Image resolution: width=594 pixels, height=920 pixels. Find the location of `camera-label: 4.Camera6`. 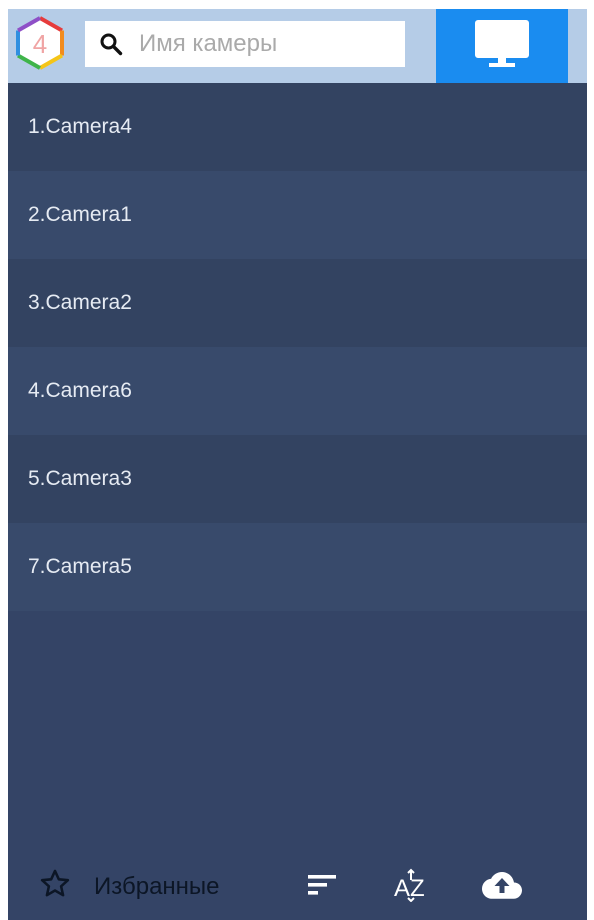

camera-label: 4.Camera6 is located at coordinates (80, 390).